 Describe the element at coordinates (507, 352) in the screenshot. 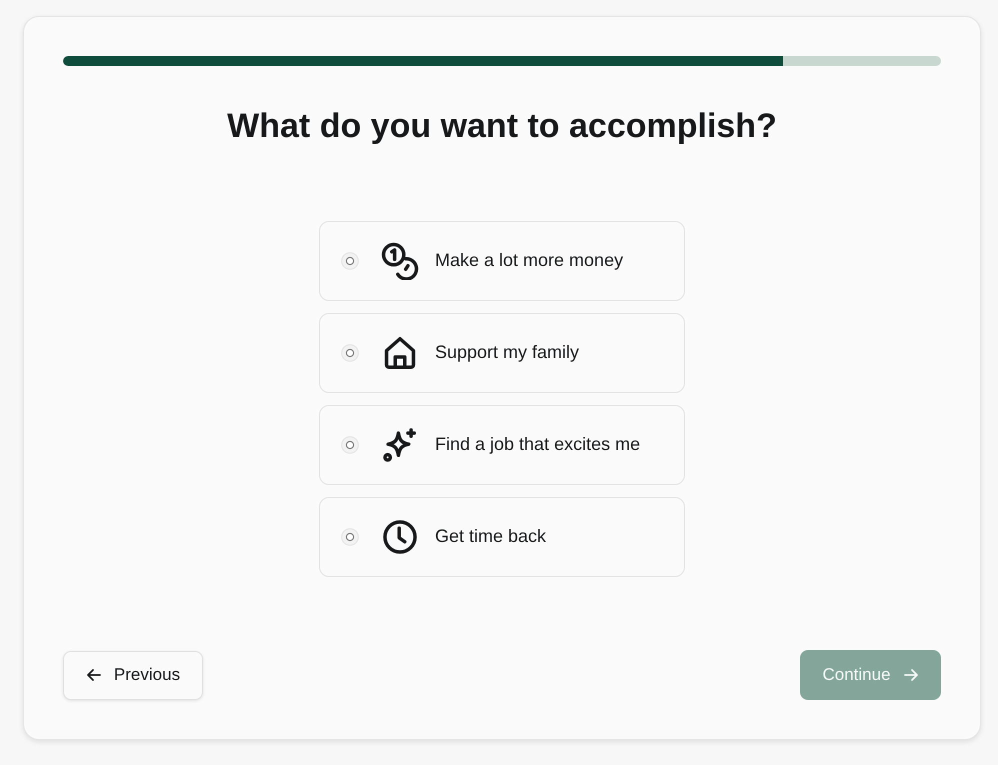

I see `option-label: Support my family` at that location.